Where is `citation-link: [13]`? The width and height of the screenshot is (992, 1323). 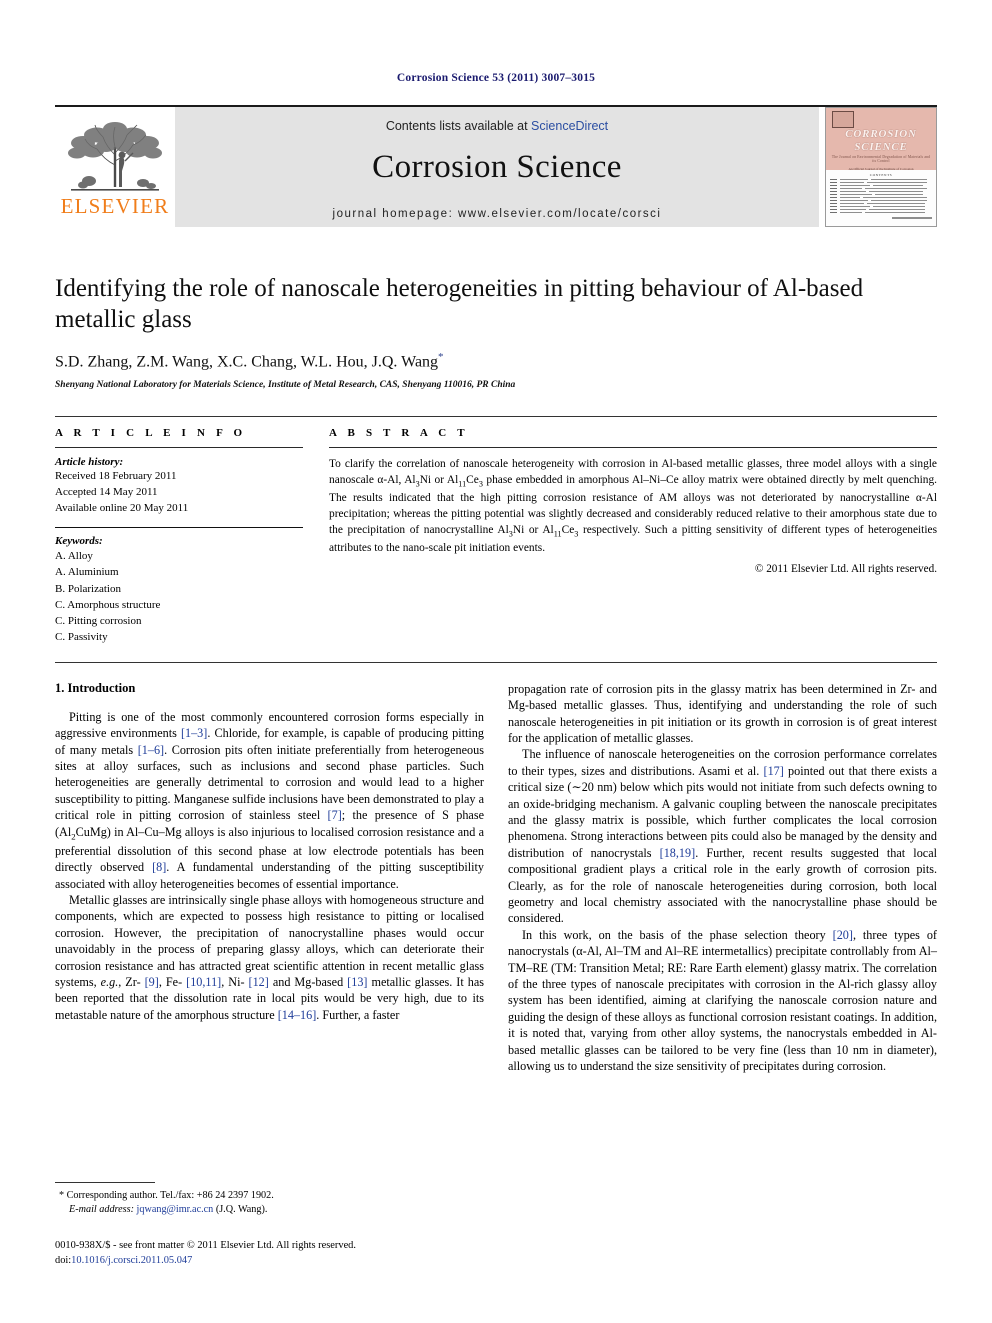
citation-link: [13] is located at coordinates (357, 982).